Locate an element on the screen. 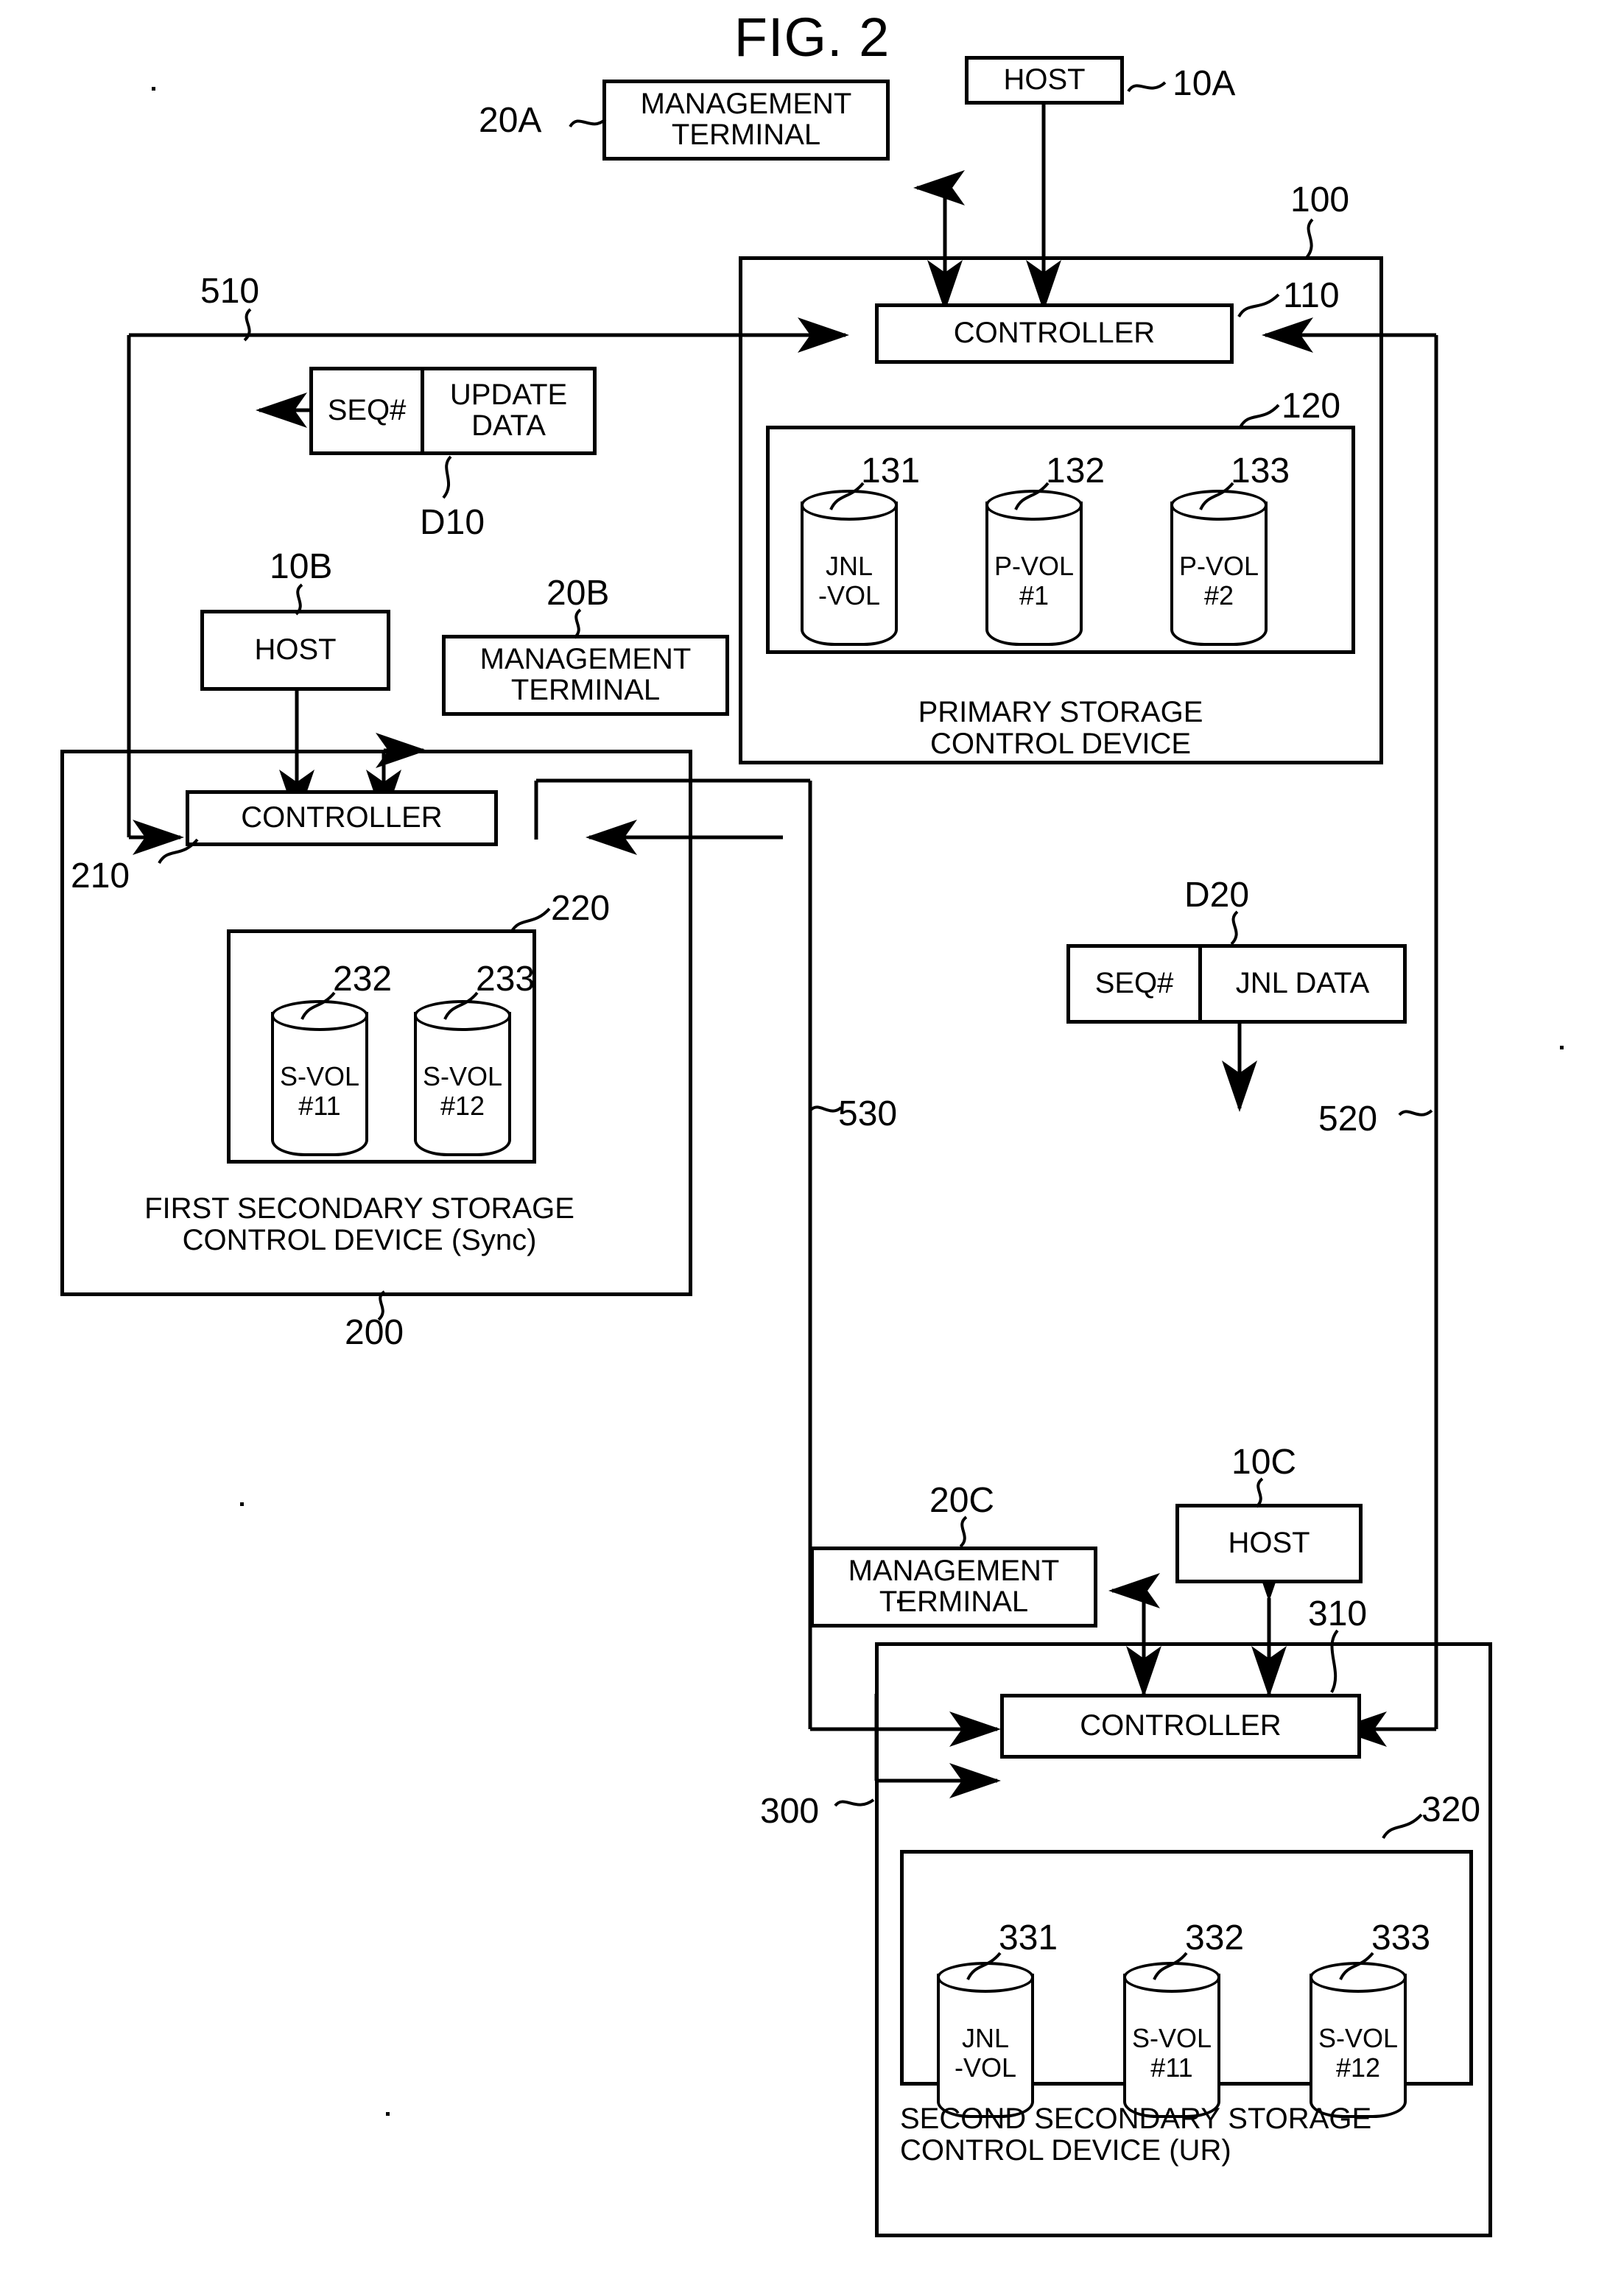  primary-device-caption: PRIMARY STORAGE CONTROL DEVICE is located at coordinates (1060, 728).